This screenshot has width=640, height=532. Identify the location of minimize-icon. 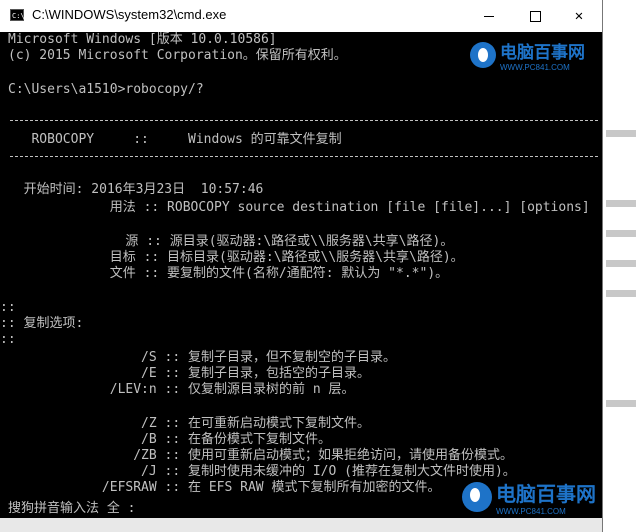
(489, 16).